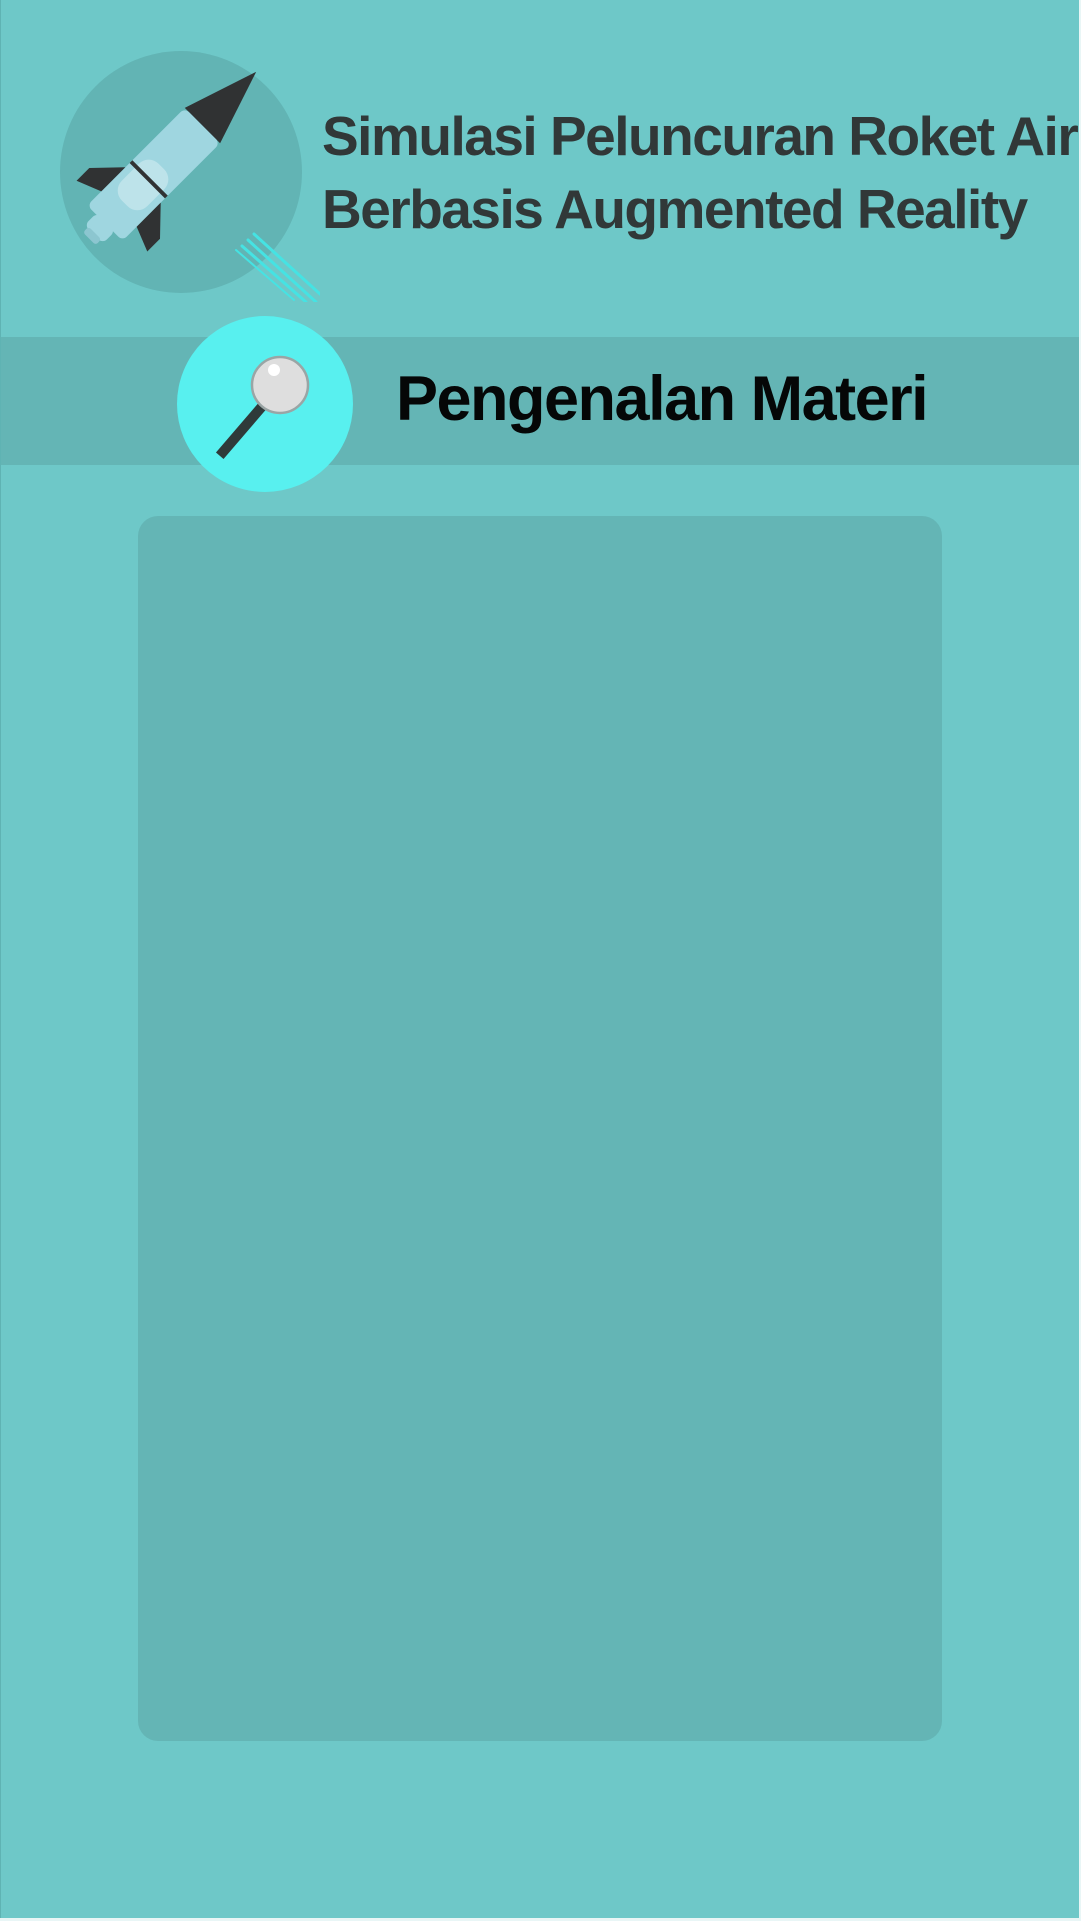 The width and height of the screenshot is (1081, 1921). What do you see at coordinates (0, 960) in the screenshot?
I see `screen-edge-left` at bounding box center [0, 960].